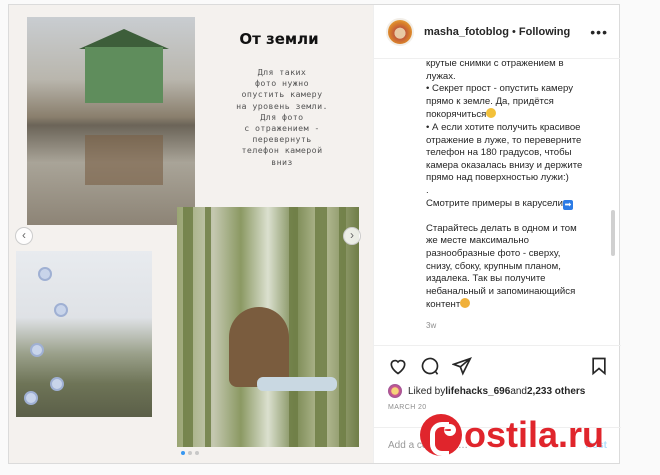 This screenshot has width=660, height=475. I want to click on carousel-dot-active, so click(183, 453).